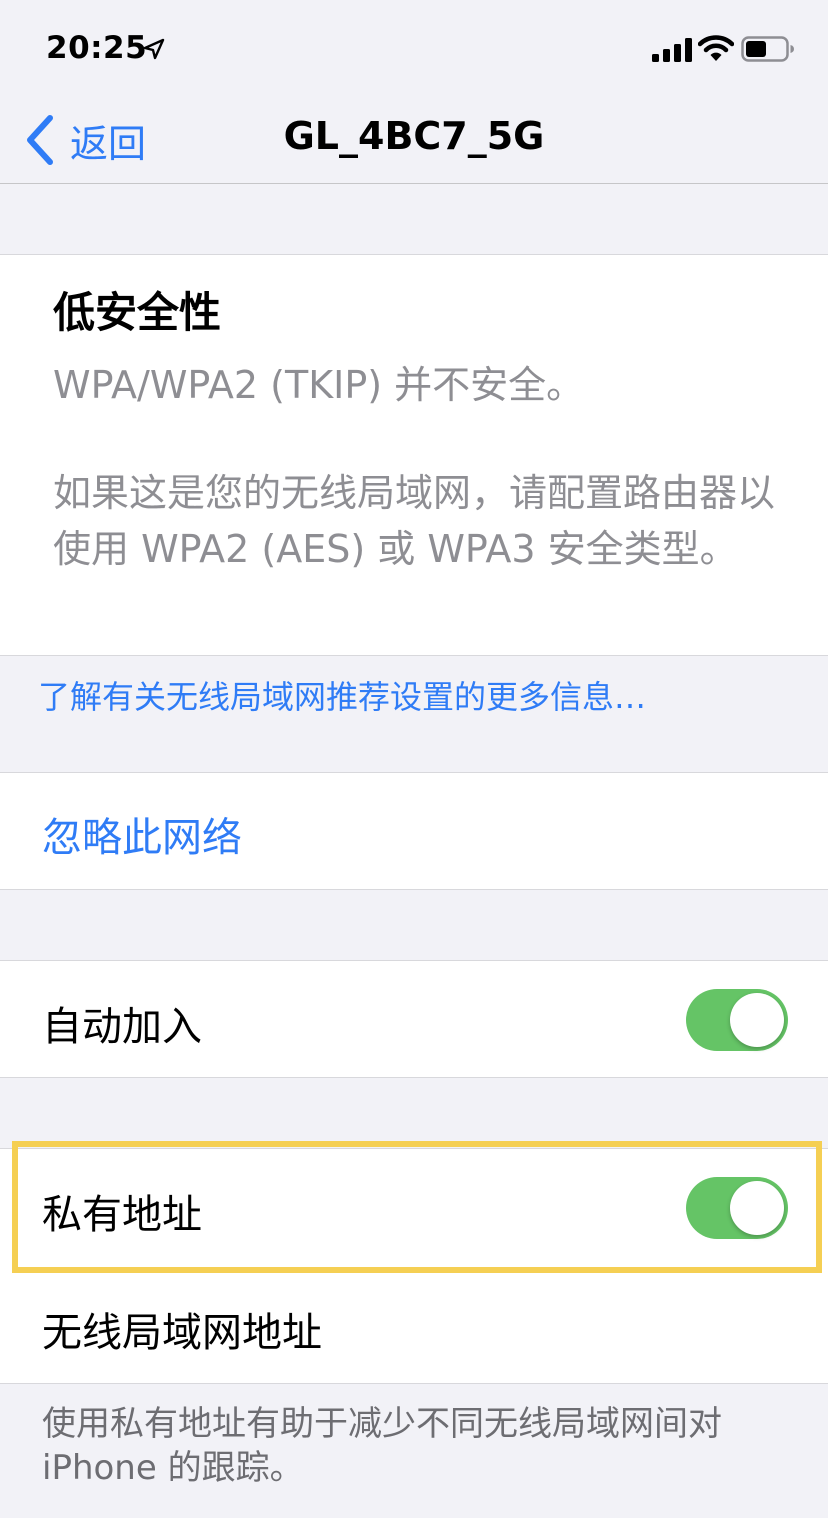 Image resolution: width=828 pixels, height=1518 pixels. What do you see at coordinates (182, 1333) in the screenshot?
I see `wlan-address-label: 无线局域网地址` at bounding box center [182, 1333].